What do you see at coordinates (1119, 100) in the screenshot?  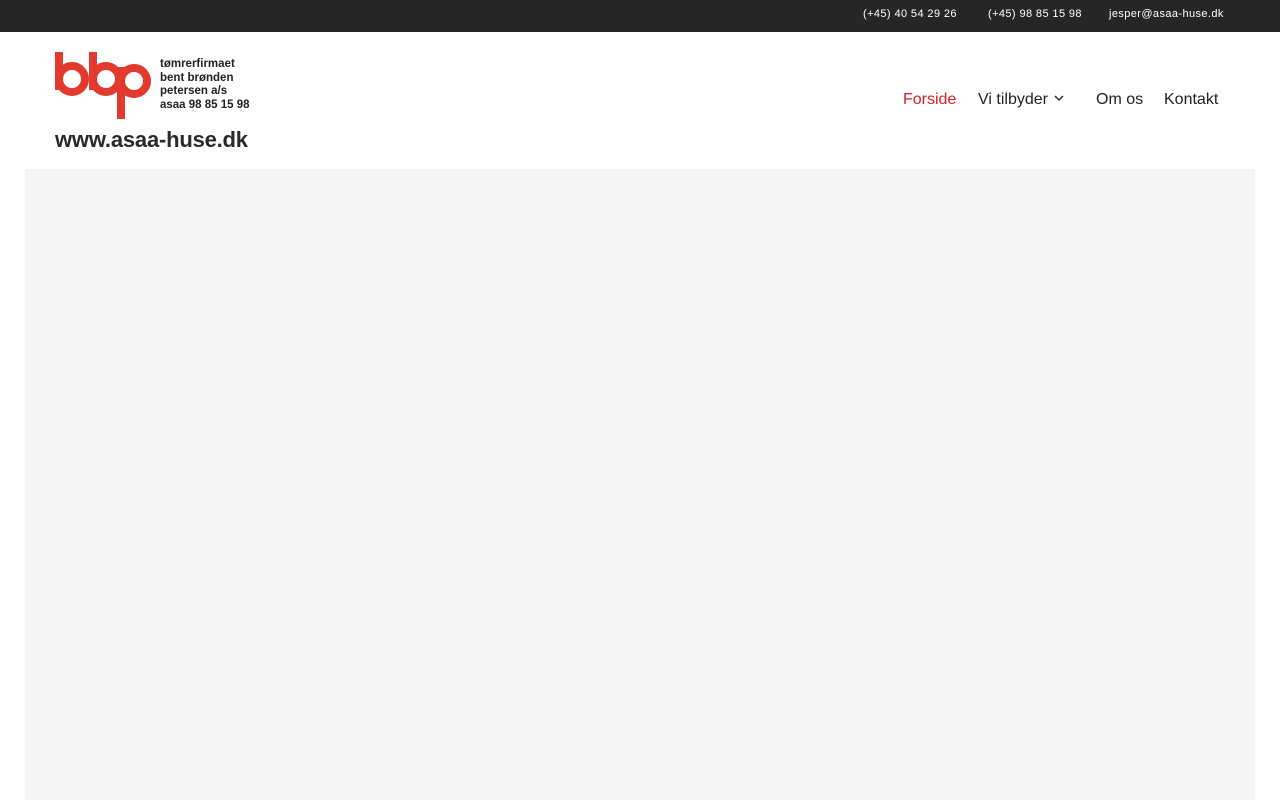 I see `nav-item-om-os: Om os` at bounding box center [1119, 100].